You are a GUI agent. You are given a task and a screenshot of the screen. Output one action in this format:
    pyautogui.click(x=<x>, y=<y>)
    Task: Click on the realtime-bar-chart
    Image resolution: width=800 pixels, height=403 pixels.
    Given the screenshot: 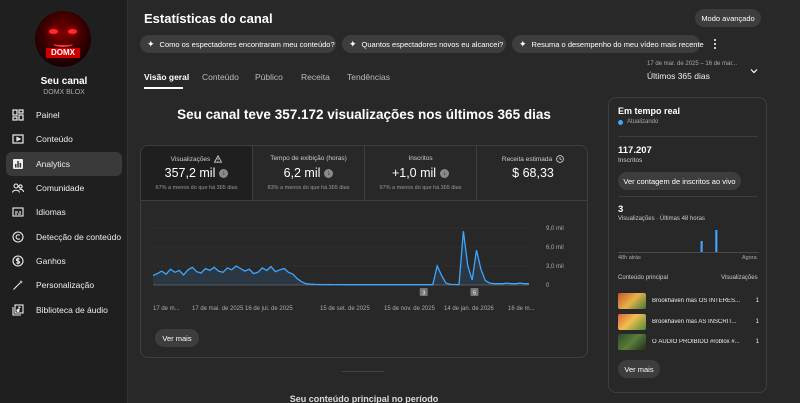 What is the action you would take?
    pyautogui.click(x=688, y=238)
    